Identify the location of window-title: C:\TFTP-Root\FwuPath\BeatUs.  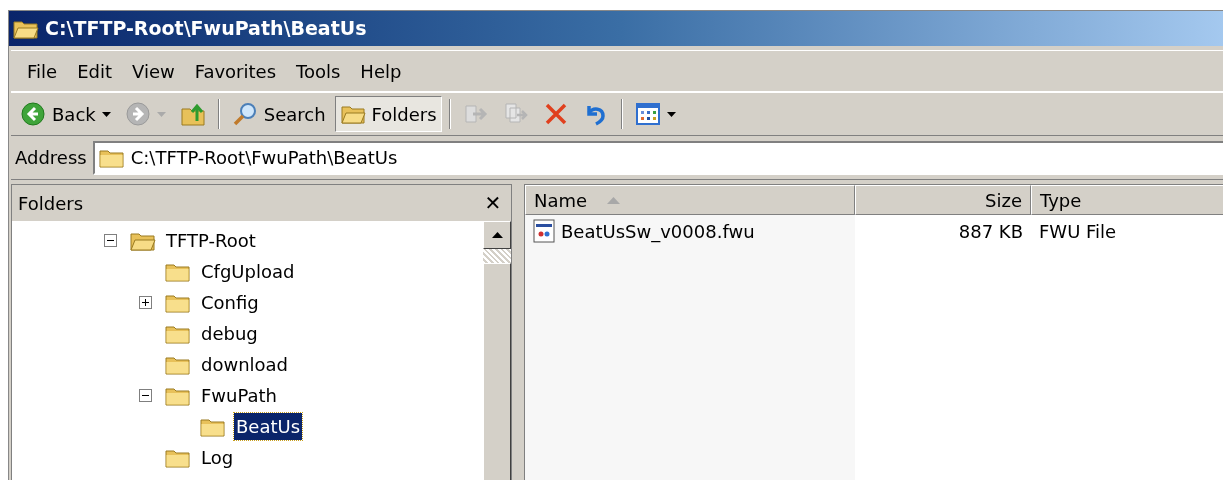
(206, 29).